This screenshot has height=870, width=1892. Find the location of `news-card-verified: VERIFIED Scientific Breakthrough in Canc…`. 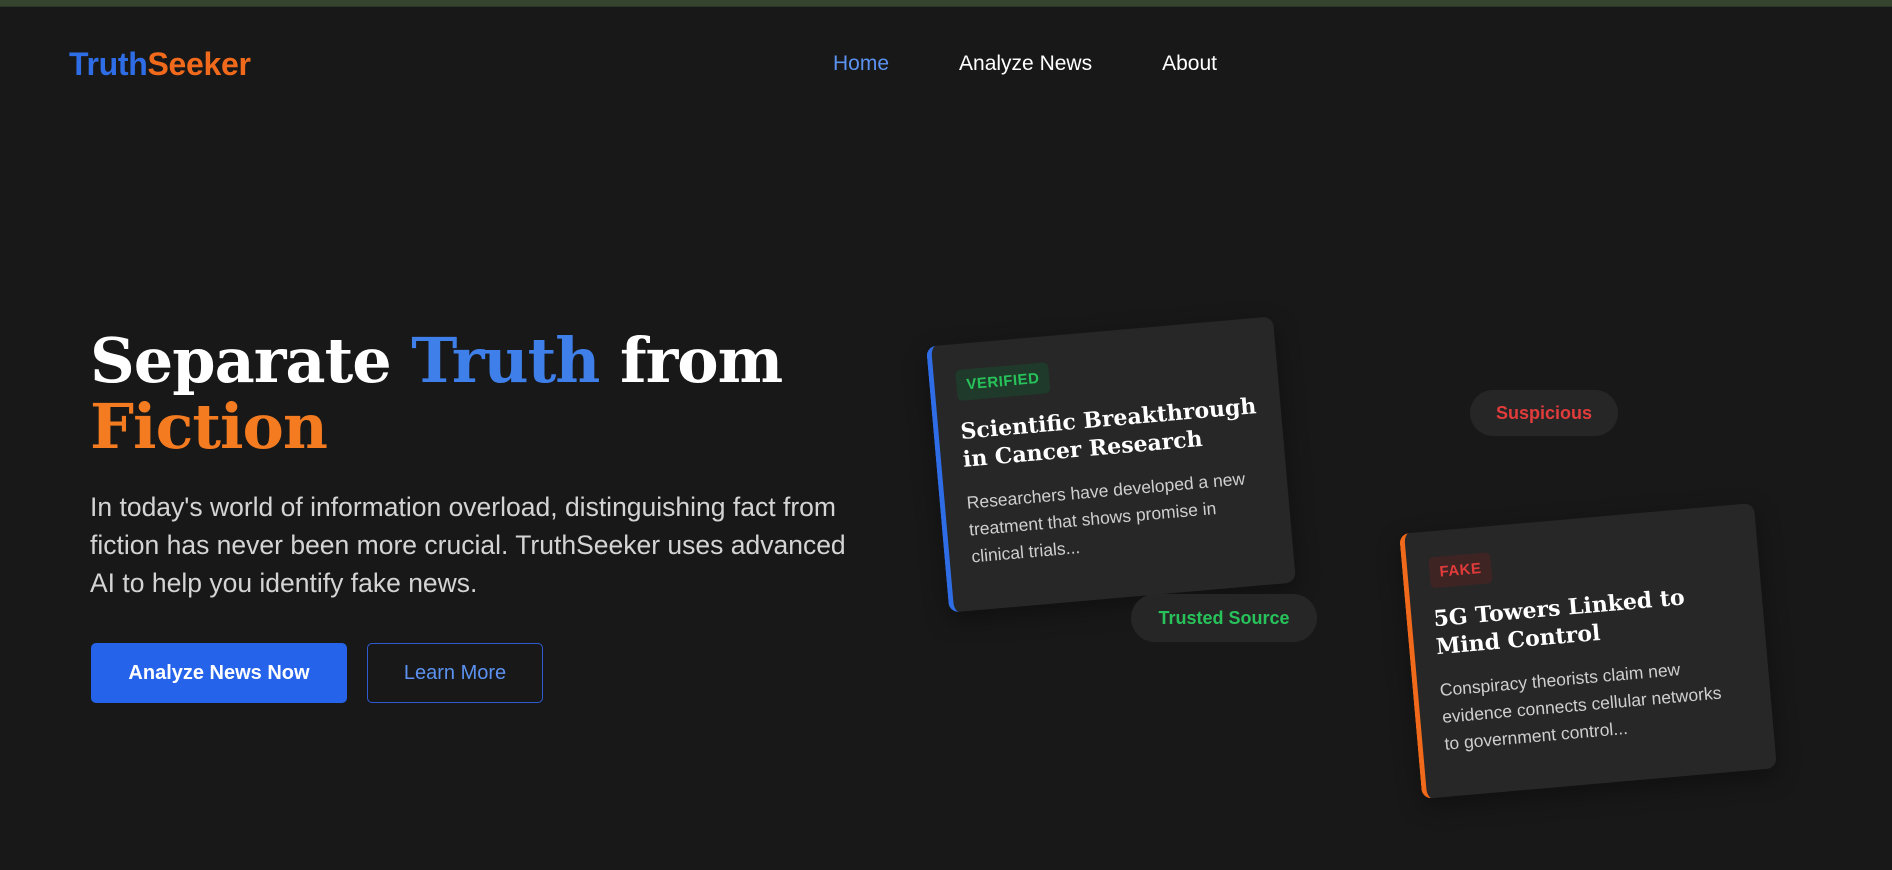

news-card-verified: VERIFIED Scientific Breakthrough in Canc… is located at coordinates (1111, 464).